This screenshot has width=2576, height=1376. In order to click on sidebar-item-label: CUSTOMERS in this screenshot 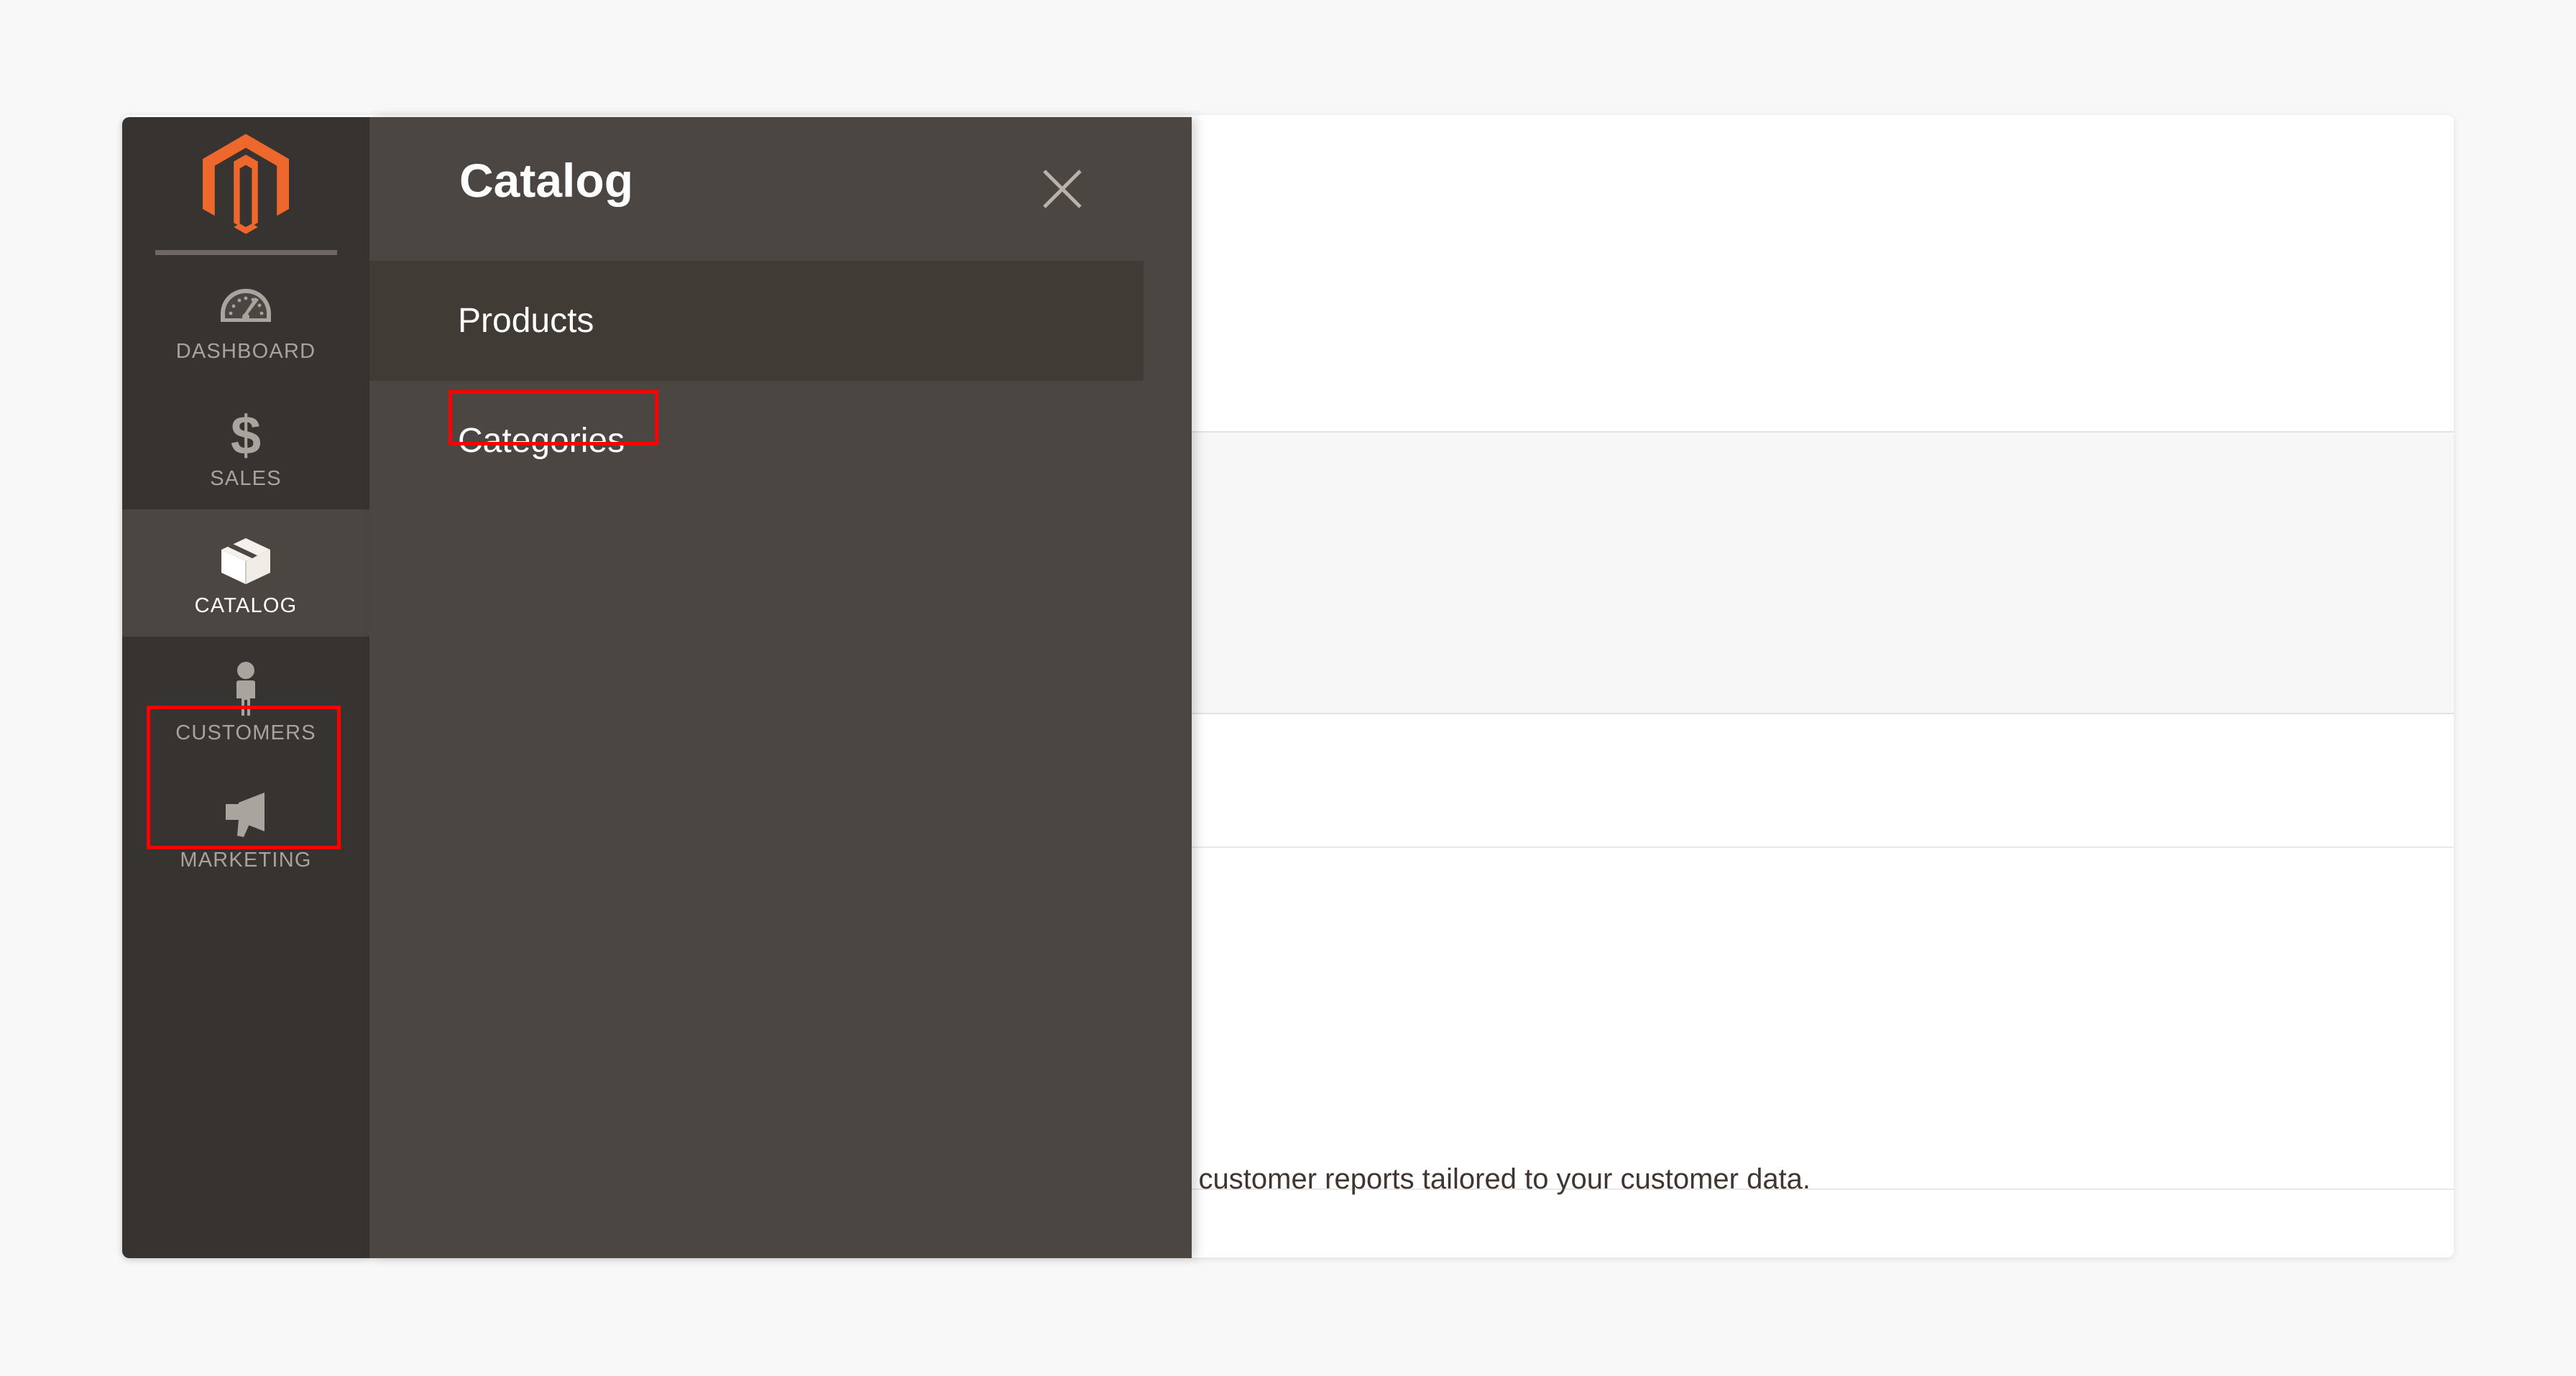, I will do `click(245, 732)`.